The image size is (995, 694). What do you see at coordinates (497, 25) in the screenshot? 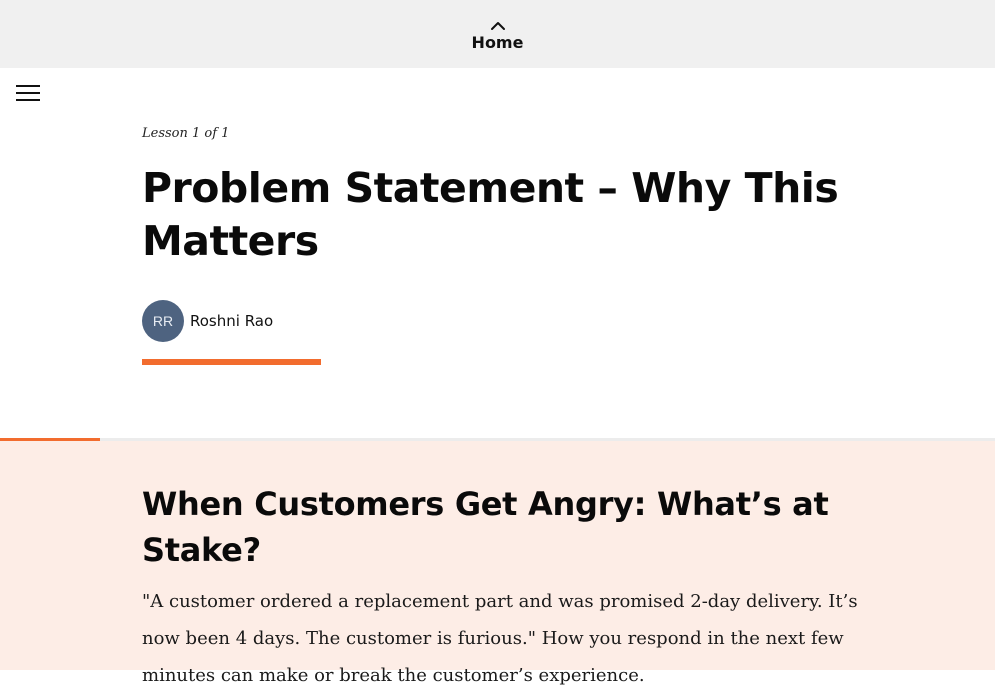
I see `chevron-up-icon` at bounding box center [497, 25].